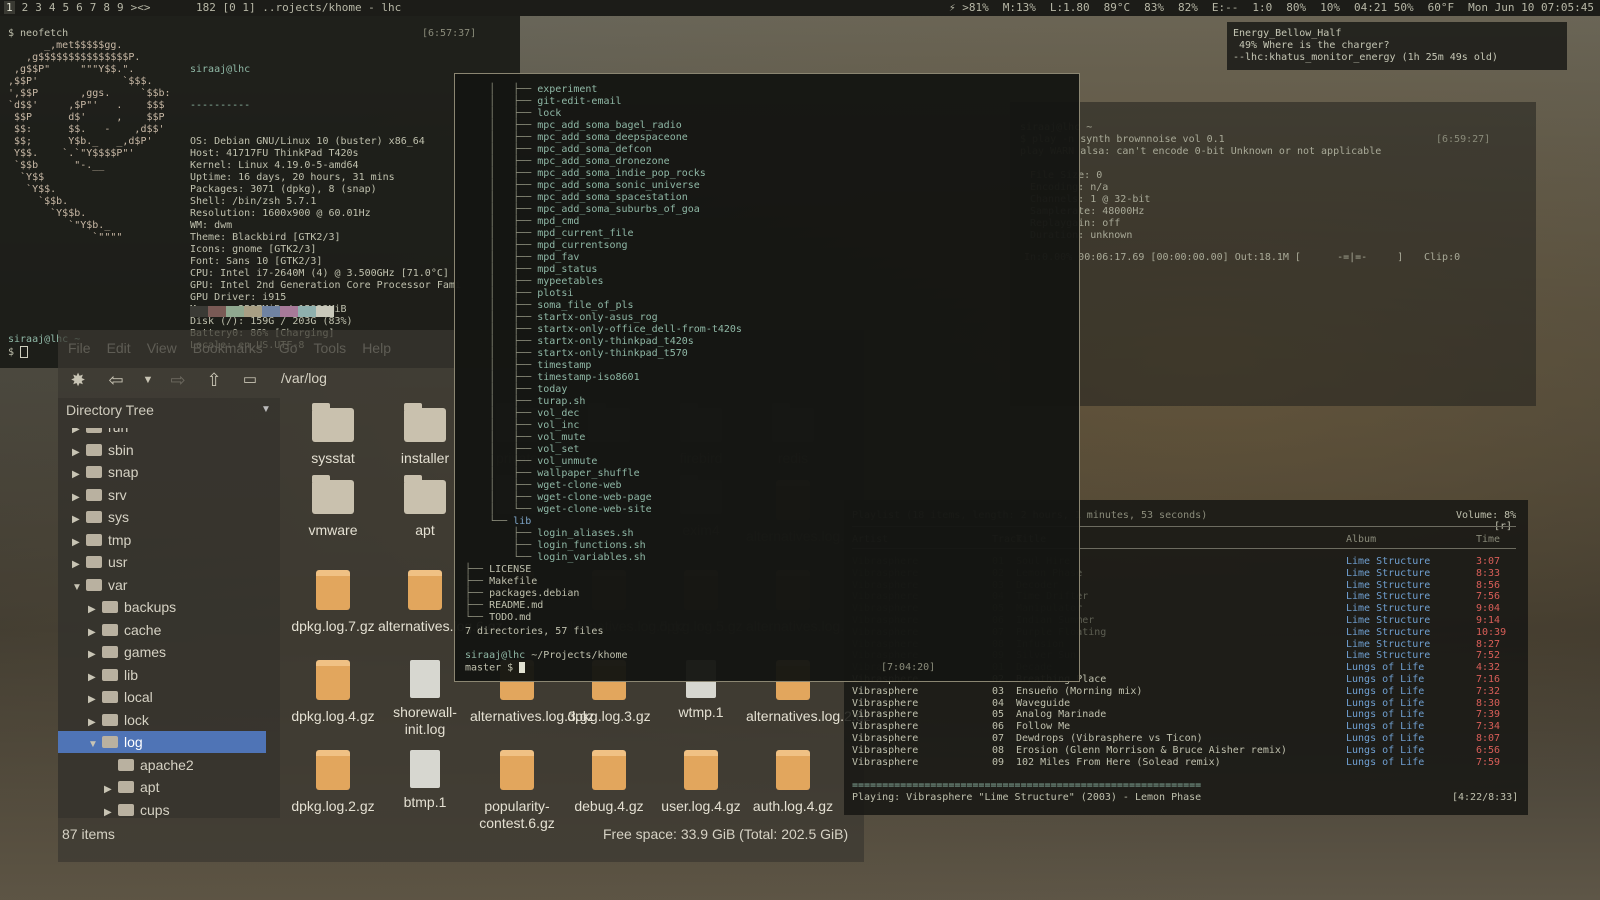 The width and height of the screenshot is (1600, 900). Describe the element at coordinates (333, 435) in the screenshot. I see `file-item: sysstat` at that location.